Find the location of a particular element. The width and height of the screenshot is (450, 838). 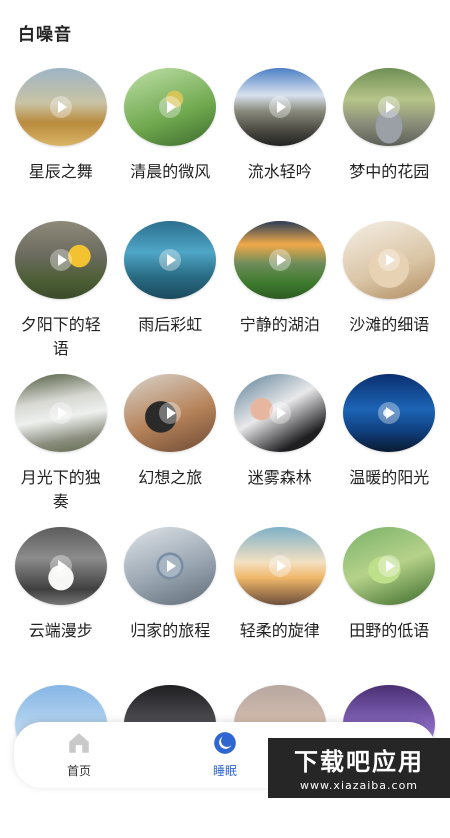

sound-title: 雨后彩虹 is located at coordinates (170, 324).